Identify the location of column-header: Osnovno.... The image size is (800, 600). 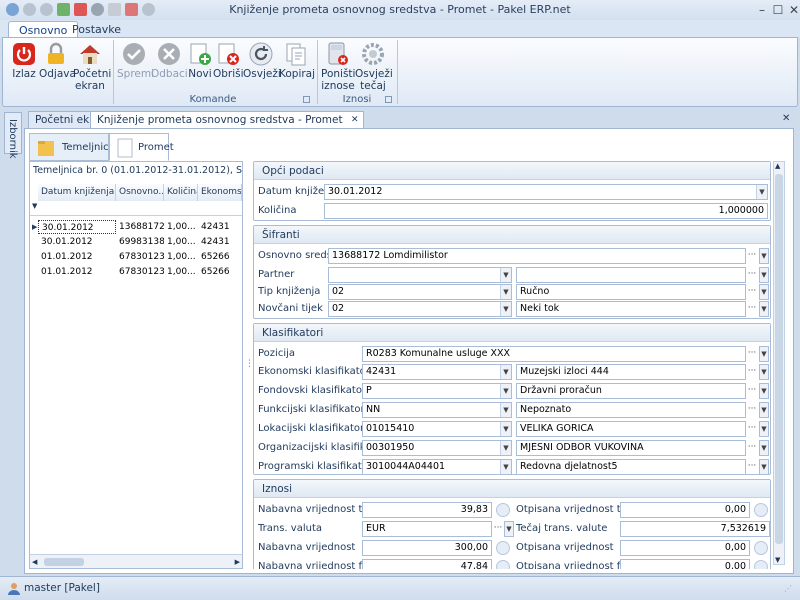
(140, 192).